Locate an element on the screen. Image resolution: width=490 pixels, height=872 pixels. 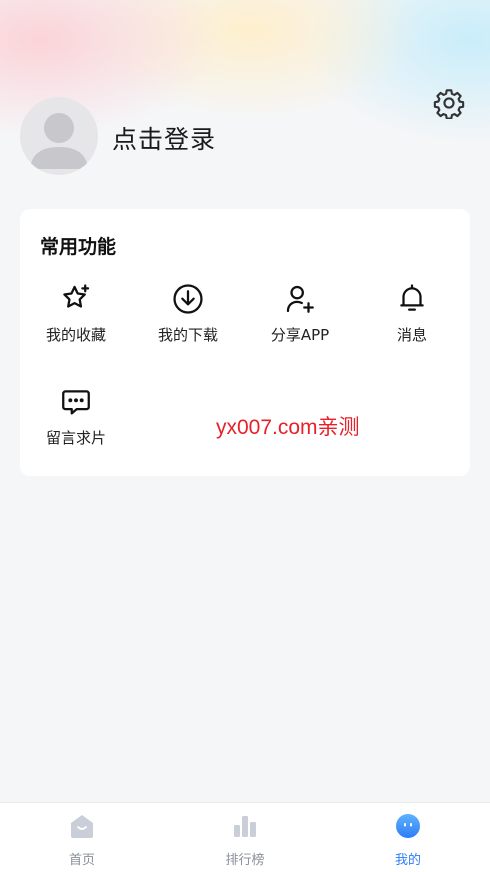
ranking-icon is located at coordinates (245, 826).